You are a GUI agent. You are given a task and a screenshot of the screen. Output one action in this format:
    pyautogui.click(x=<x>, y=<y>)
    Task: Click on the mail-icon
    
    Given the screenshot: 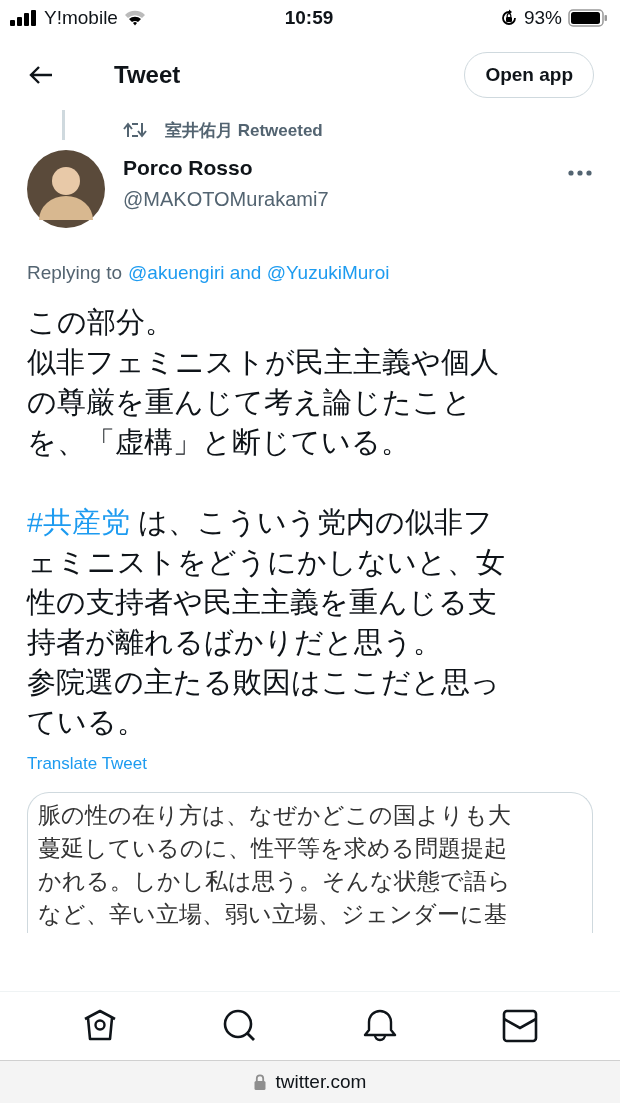 What is the action you would take?
    pyautogui.click(x=520, y=1026)
    